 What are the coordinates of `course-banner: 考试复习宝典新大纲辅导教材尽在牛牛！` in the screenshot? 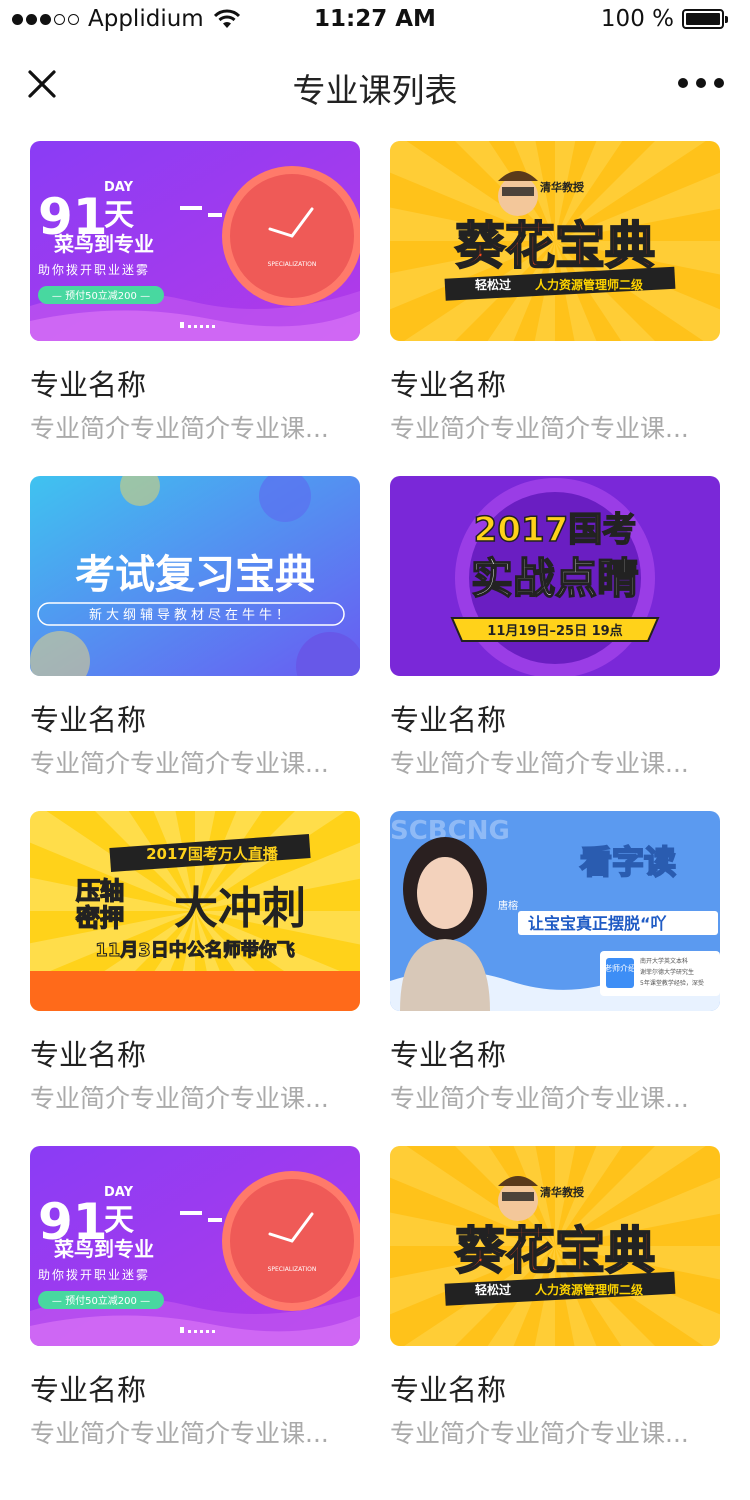 It's located at (195, 576).